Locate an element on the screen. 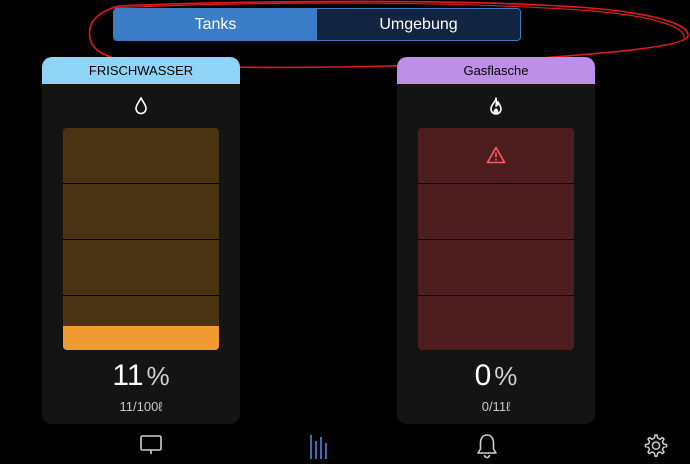 This screenshot has width=690, height=464. tab-umgebung: Umgebung is located at coordinates (418, 24).